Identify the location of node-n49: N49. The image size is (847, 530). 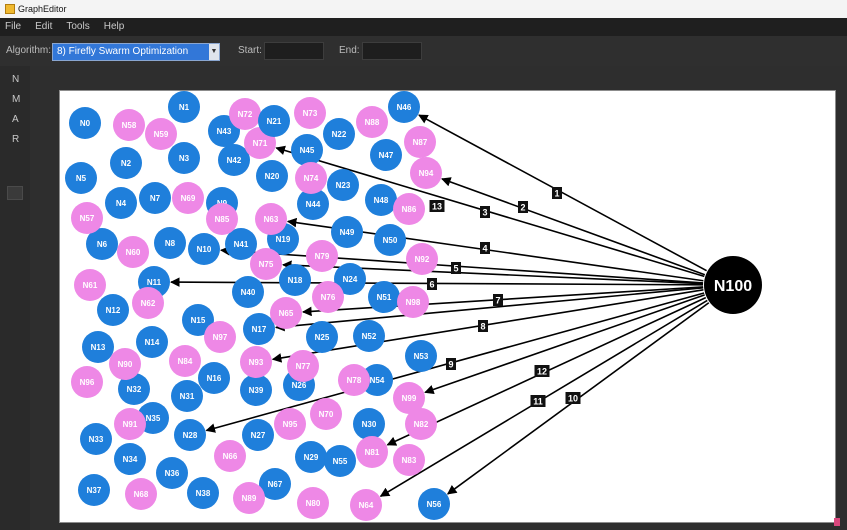
(347, 232).